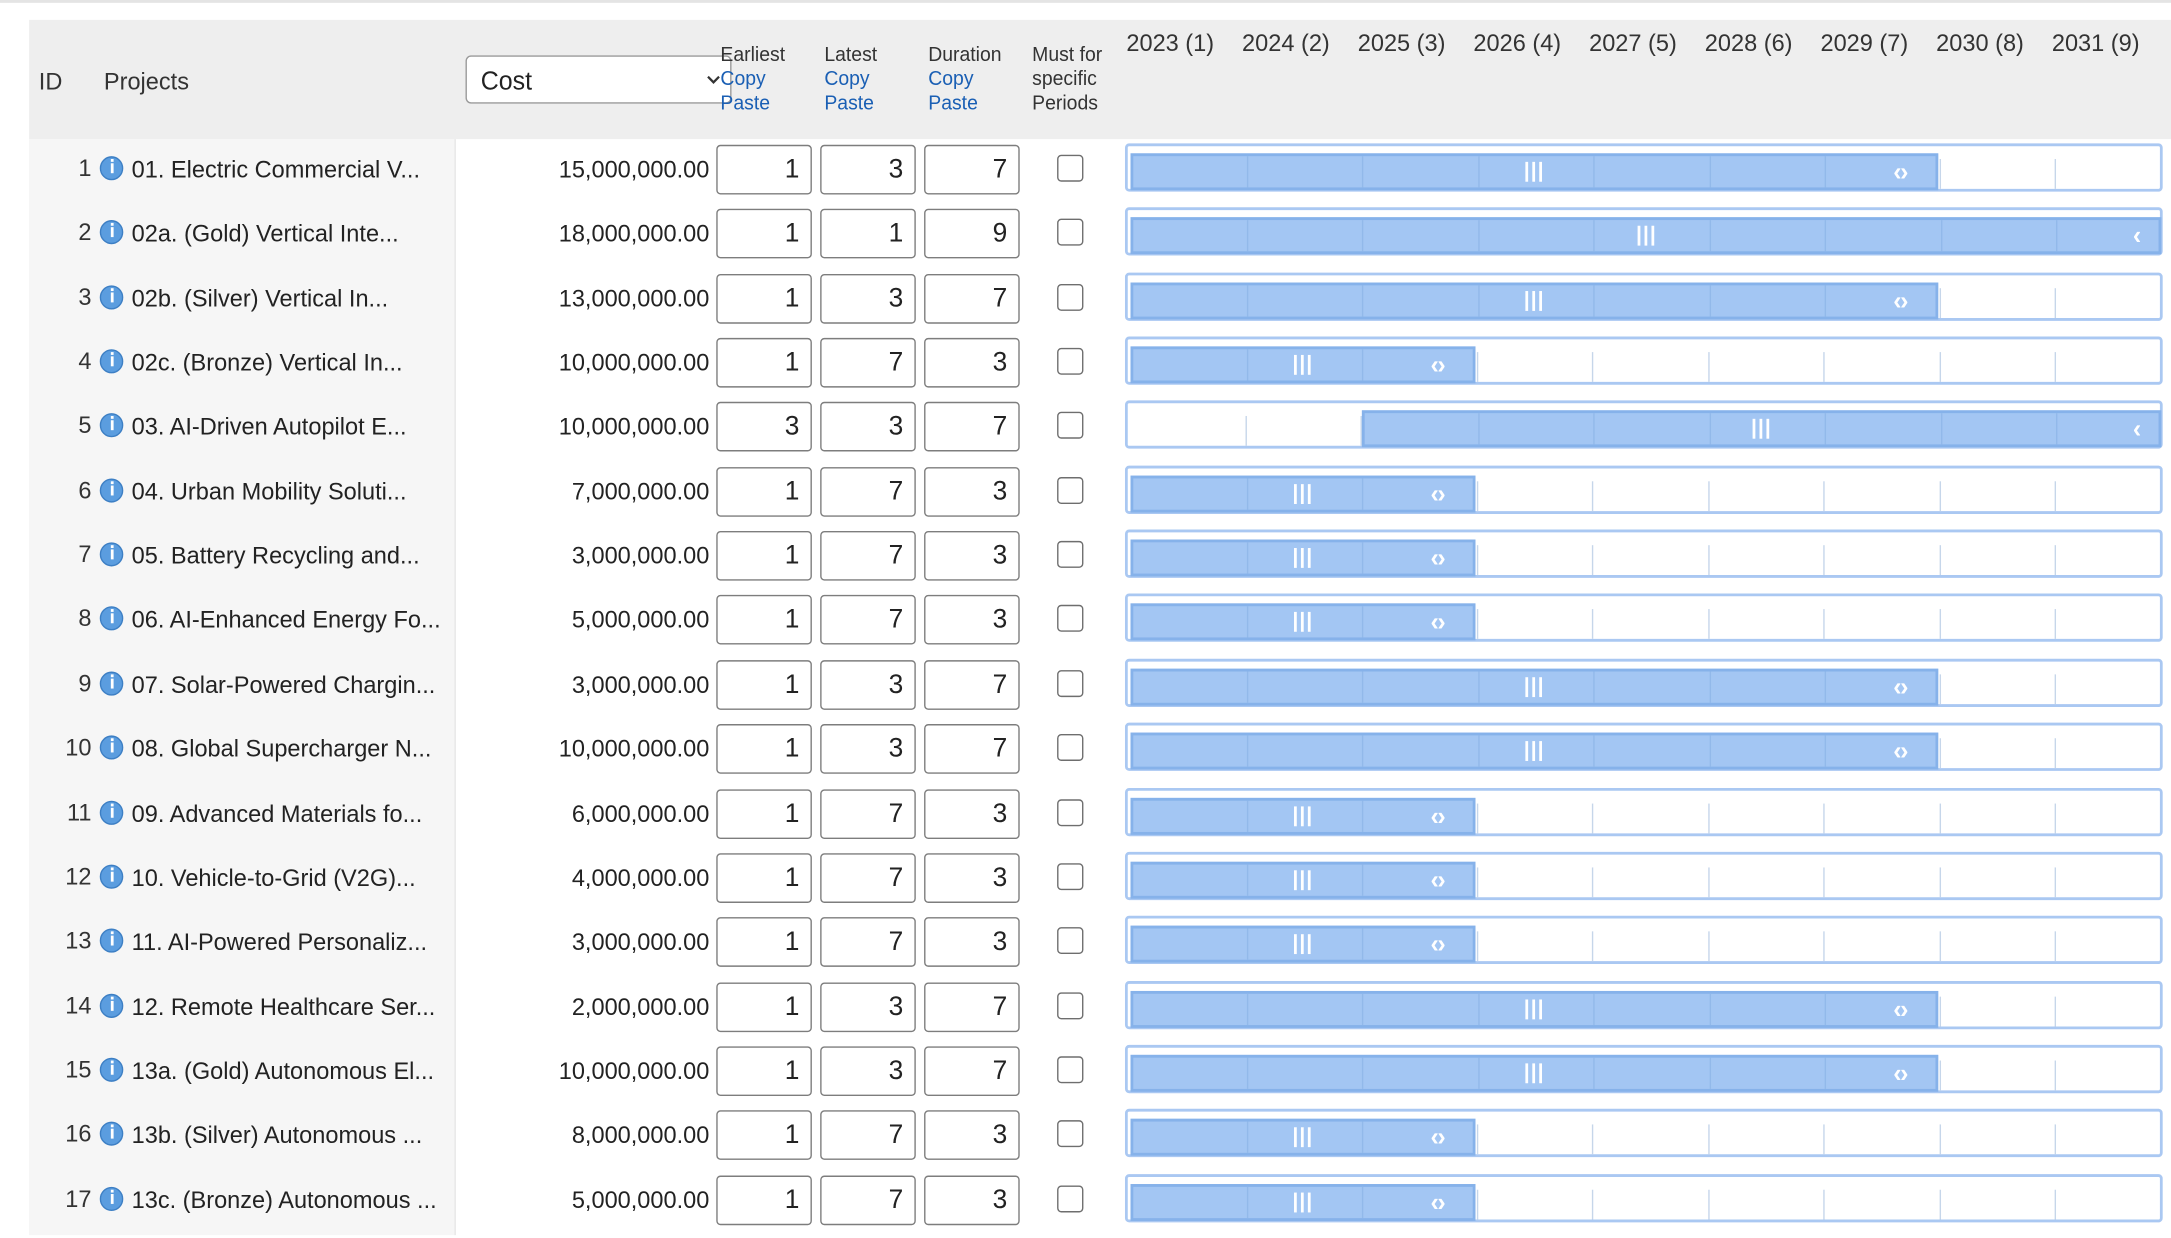  What do you see at coordinates (850, 79) in the screenshot?
I see `latest-copy-link: Copy` at bounding box center [850, 79].